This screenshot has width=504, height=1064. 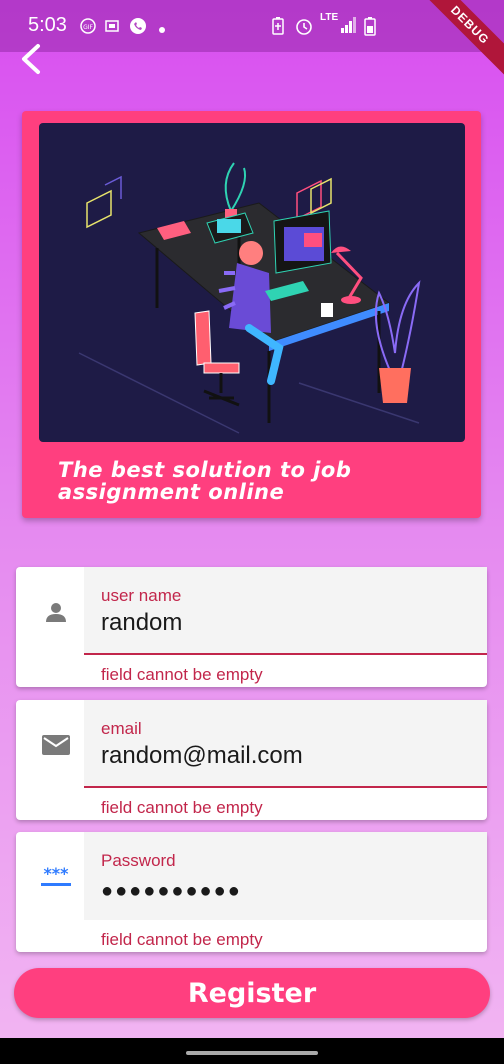 What do you see at coordinates (112, 28) in the screenshot?
I see `cast-icon` at bounding box center [112, 28].